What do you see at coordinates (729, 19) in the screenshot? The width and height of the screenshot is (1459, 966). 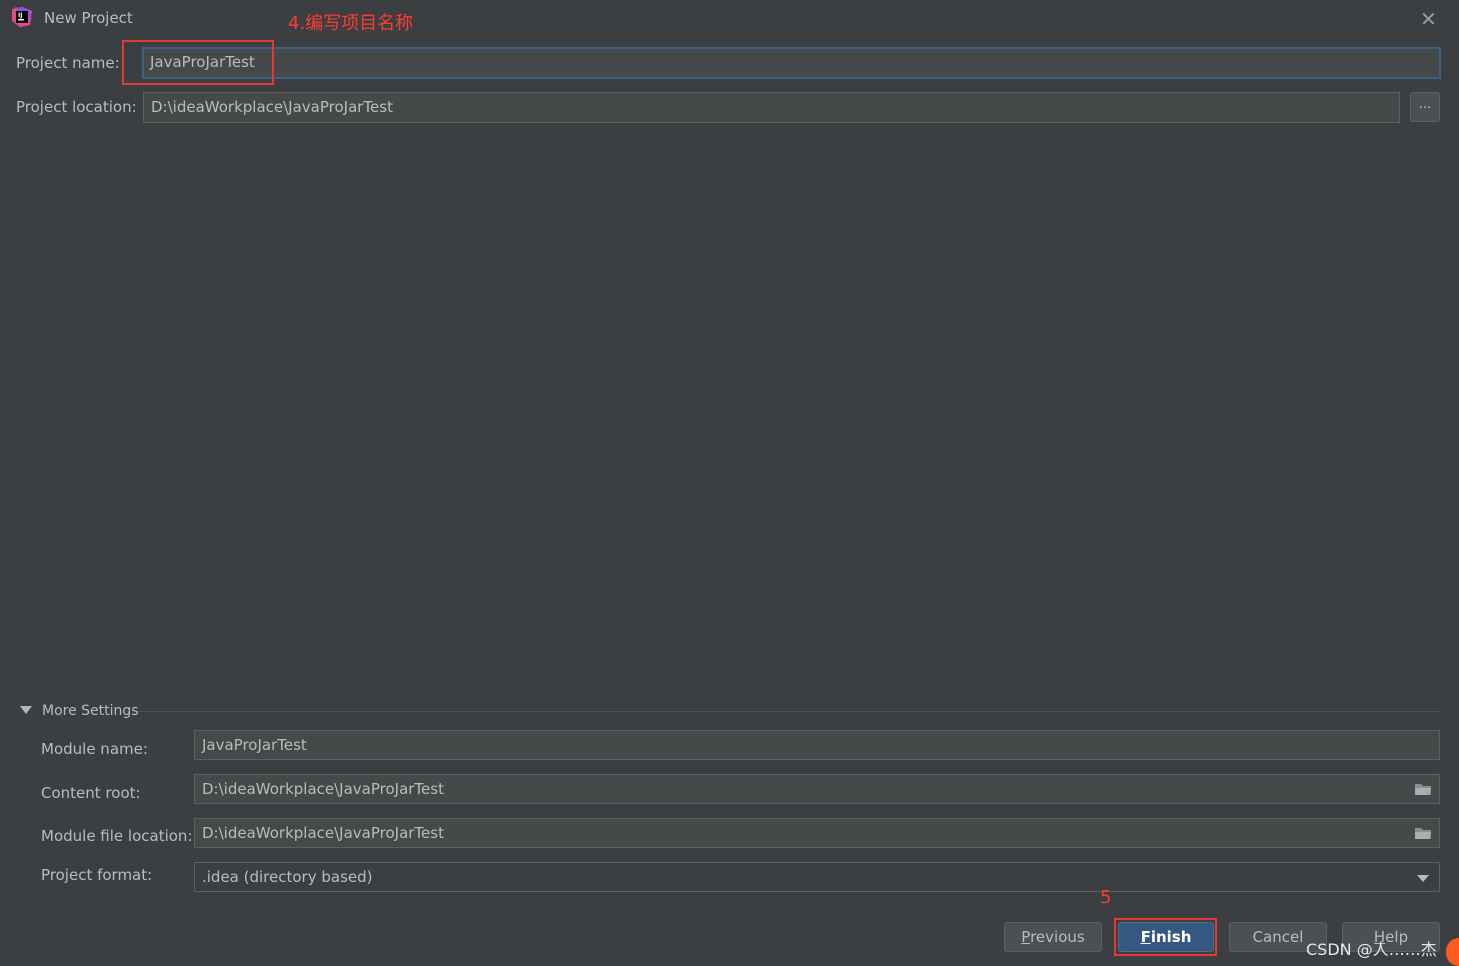 I see `title-bar` at bounding box center [729, 19].